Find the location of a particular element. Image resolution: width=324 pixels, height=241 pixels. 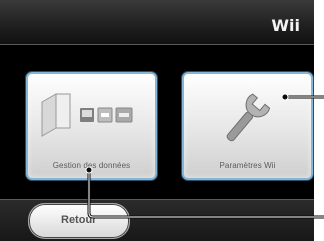

wii-settings-label: Paramètres Wii is located at coordinates (247, 165).